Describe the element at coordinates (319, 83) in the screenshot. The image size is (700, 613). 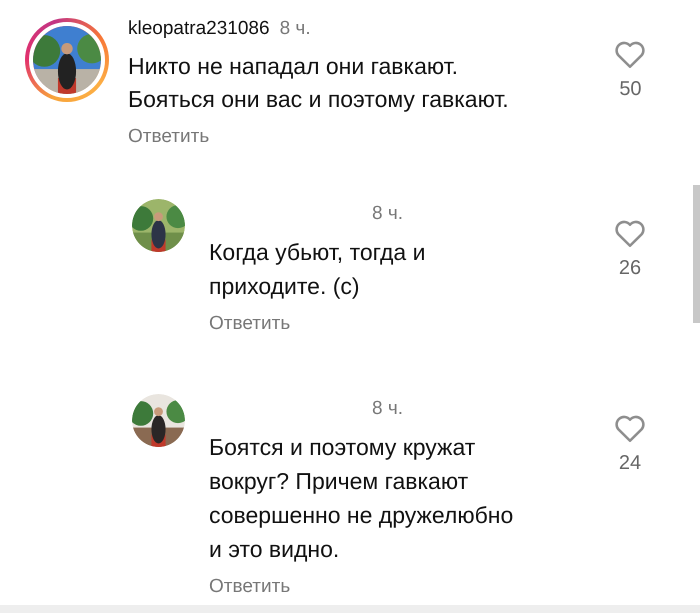
I see `comment-text: Никто не нападал они гавкают. Бояться они вас и поэтому гавкают.` at that location.